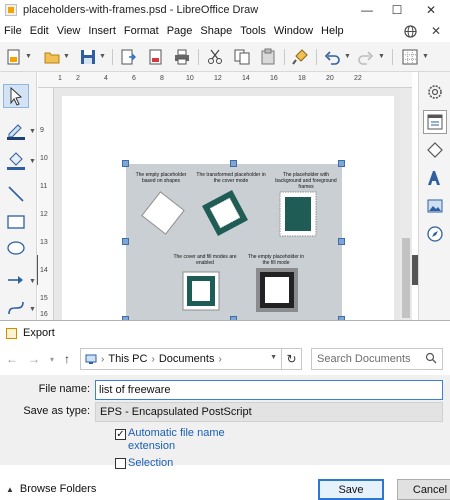 The width and height of the screenshot is (450, 500). Describe the element at coordinates (367, 10) in the screenshot. I see `minimize-button: —` at that location.